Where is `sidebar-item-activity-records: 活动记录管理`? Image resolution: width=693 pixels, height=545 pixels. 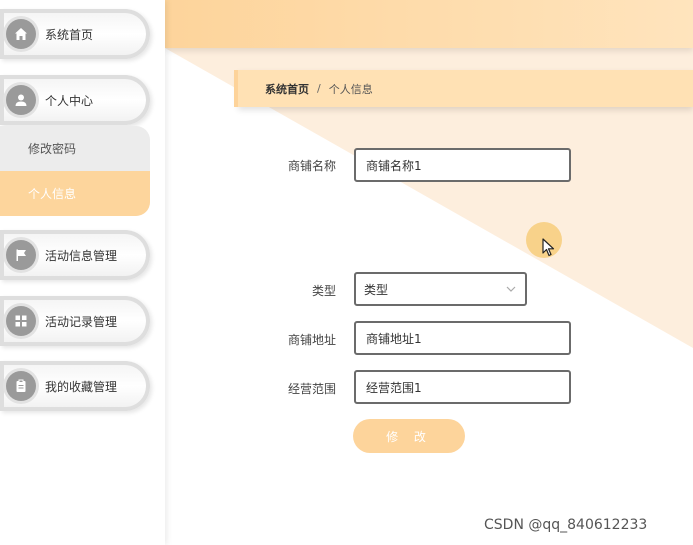
sidebar-item-activity-records: 活动记录管理 is located at coordinates (75, 321).